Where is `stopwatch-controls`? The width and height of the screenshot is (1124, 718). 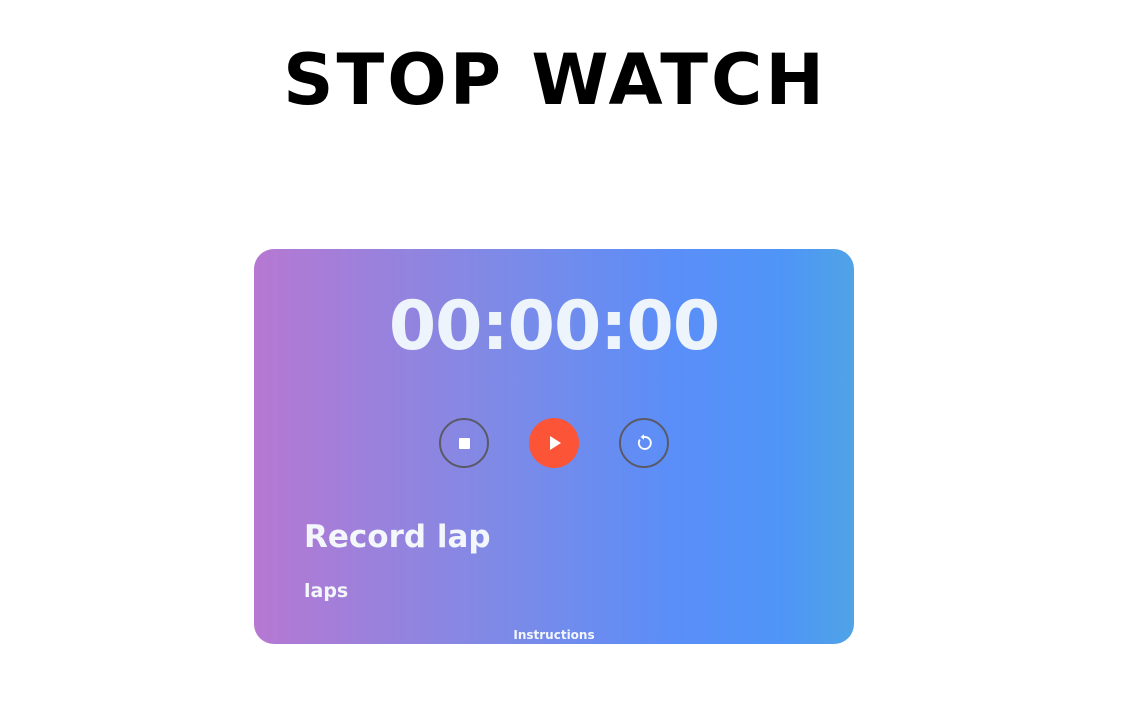
stopwatch-controls is located at coordinates (554, 443).